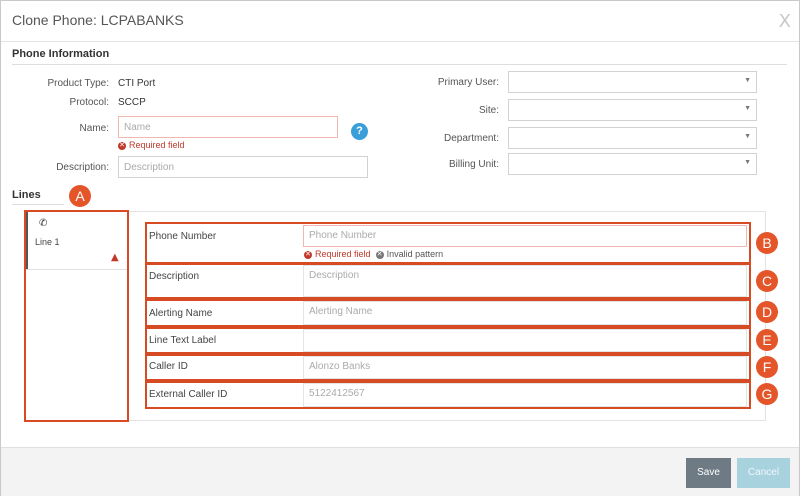 The width and height of the screenshot is (800, 496). What do you see at coordinates (80, 196) in the screenshot?
I see `callout-a: A` at bounding box center [80, 196].